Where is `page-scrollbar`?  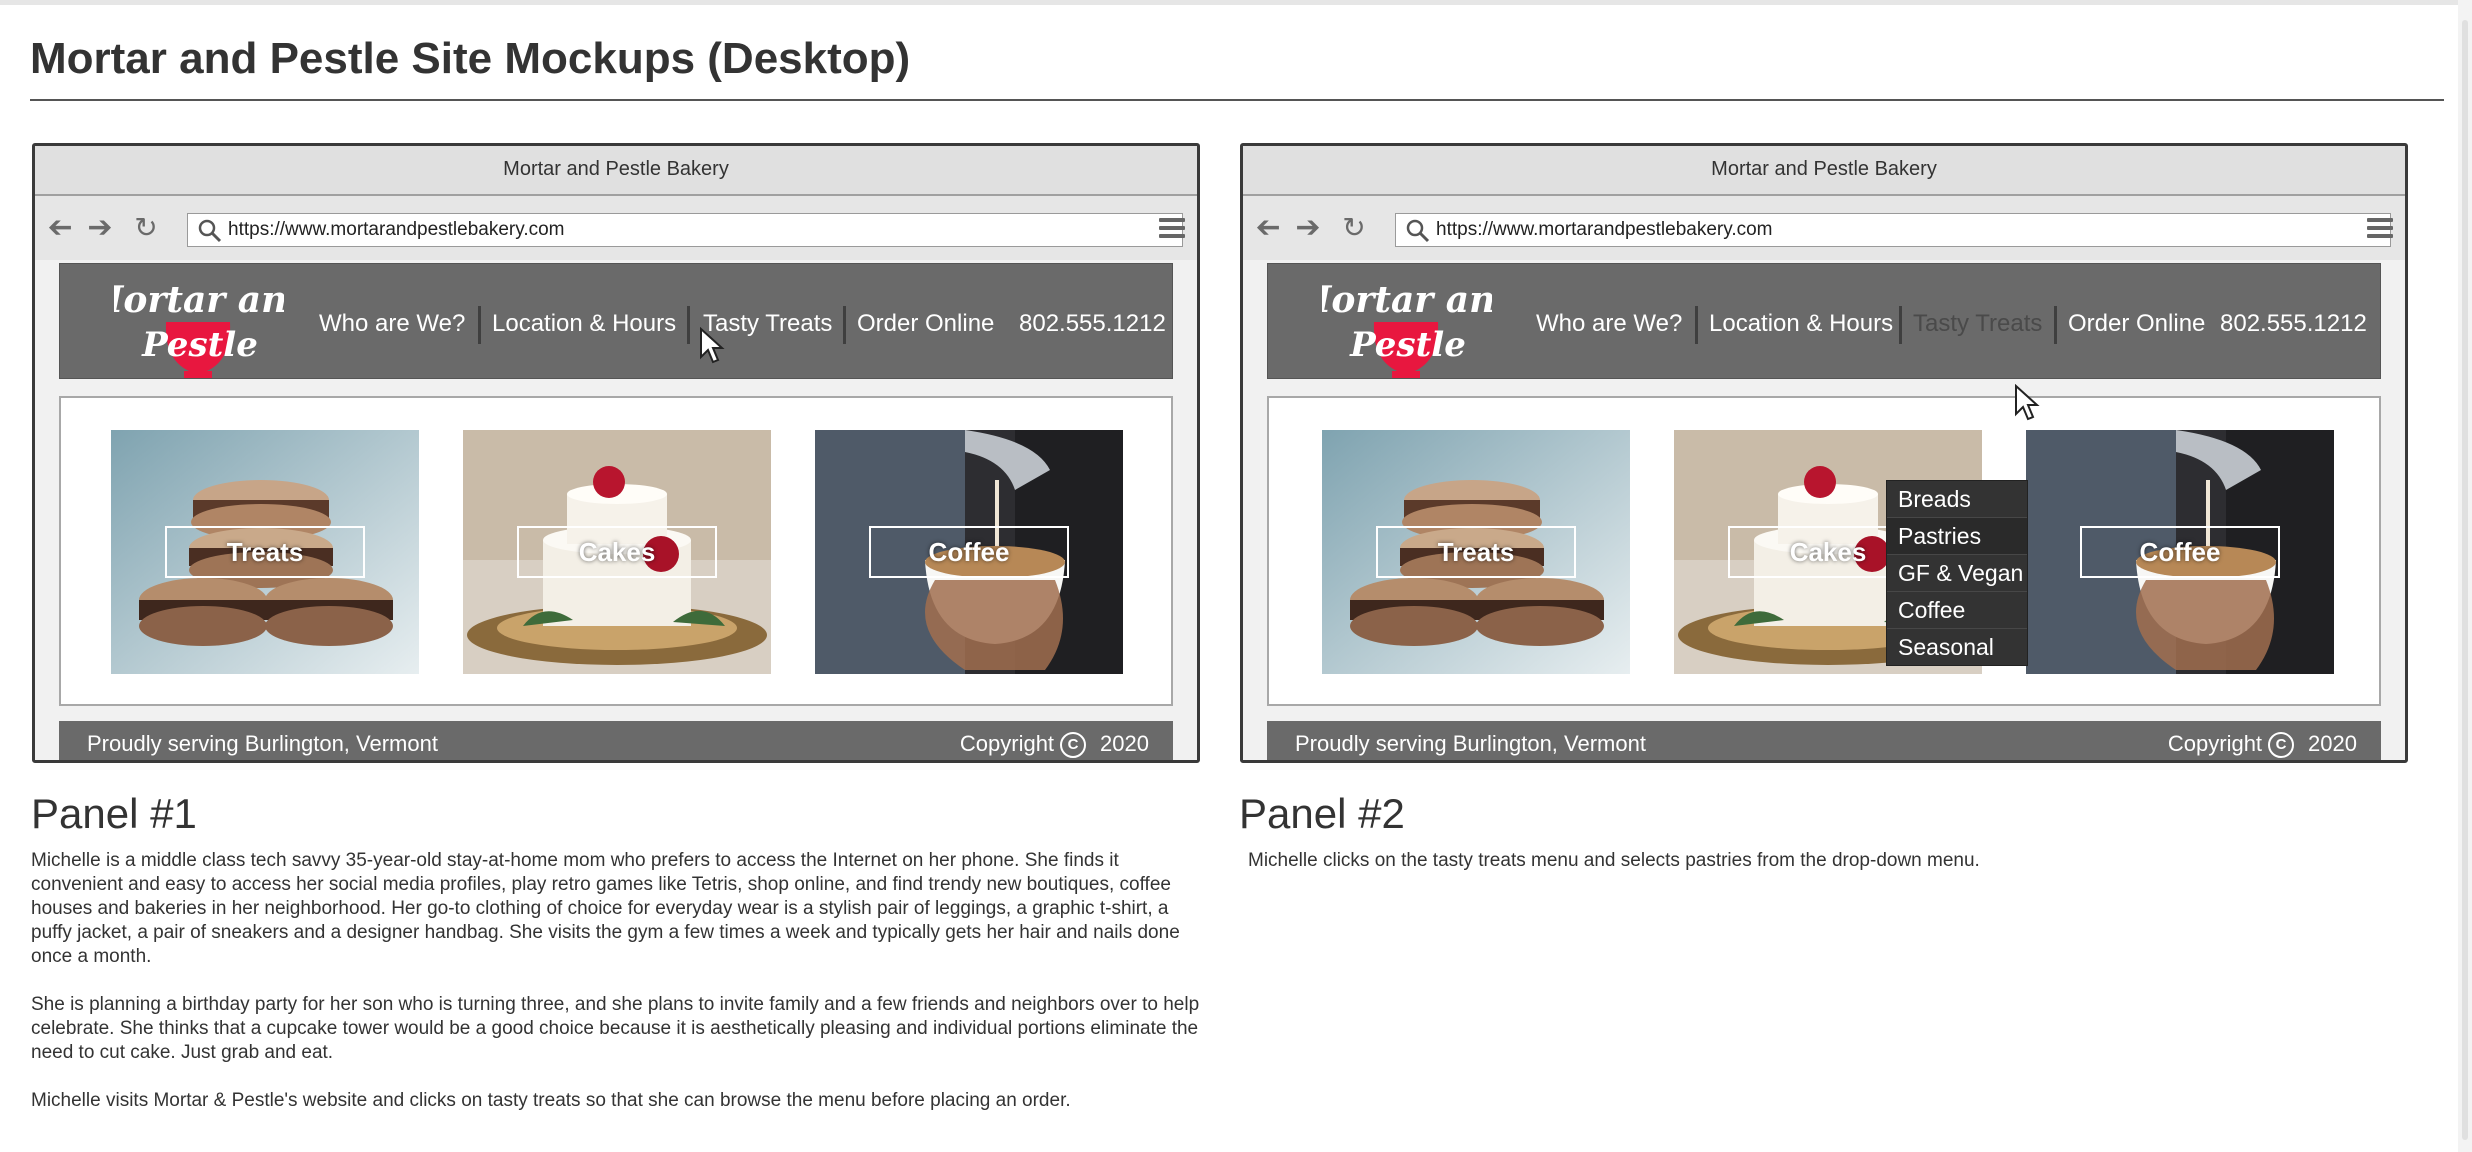
page-scrollbar is located at coordinates (2465, 576).